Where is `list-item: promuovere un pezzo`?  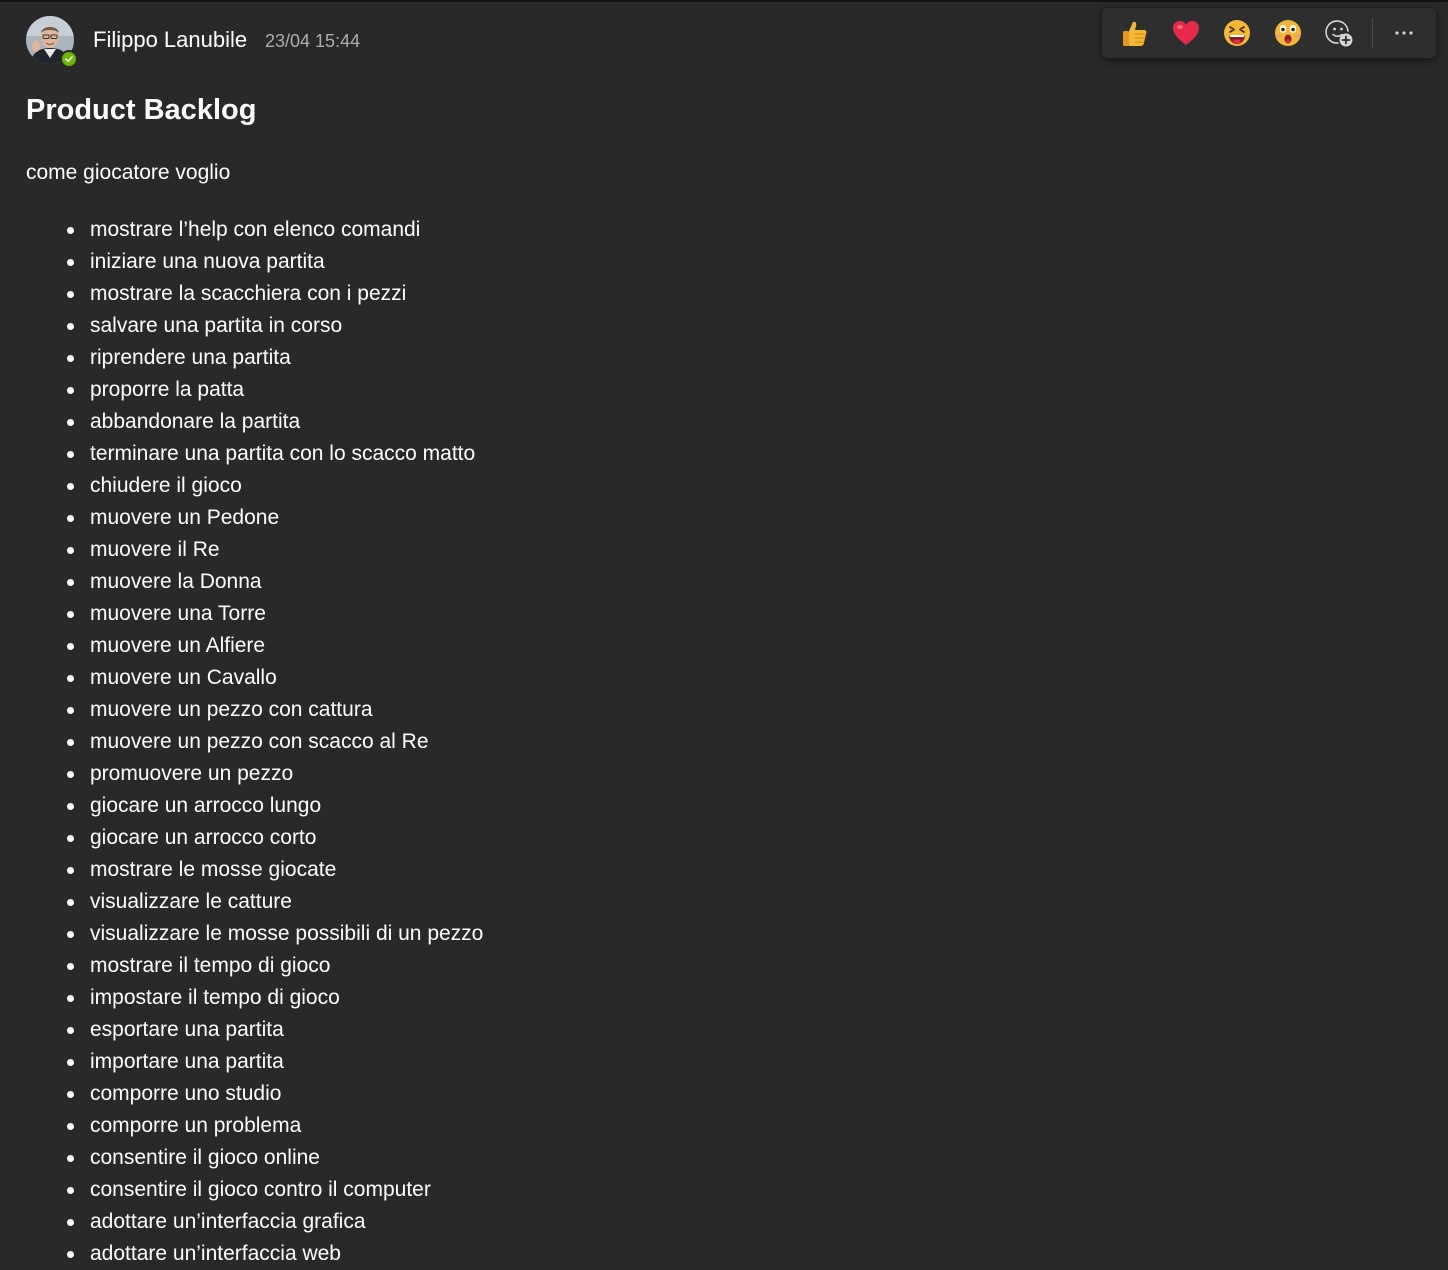 list-item: promuovere un pezzo is located at coordinates (241, 774).